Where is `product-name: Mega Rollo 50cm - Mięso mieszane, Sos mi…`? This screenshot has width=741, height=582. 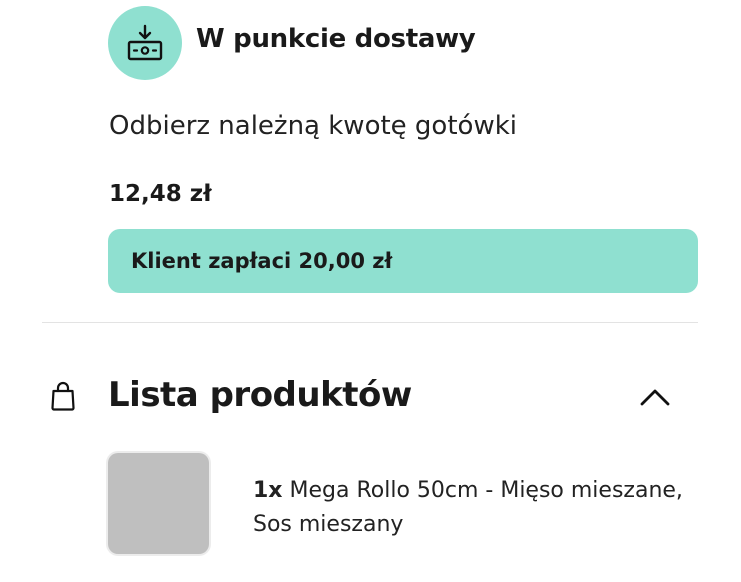 product-name: Mega Rollo 50cm - Mięso mieszane, Sos mi… is located at coordinates (468, 507).